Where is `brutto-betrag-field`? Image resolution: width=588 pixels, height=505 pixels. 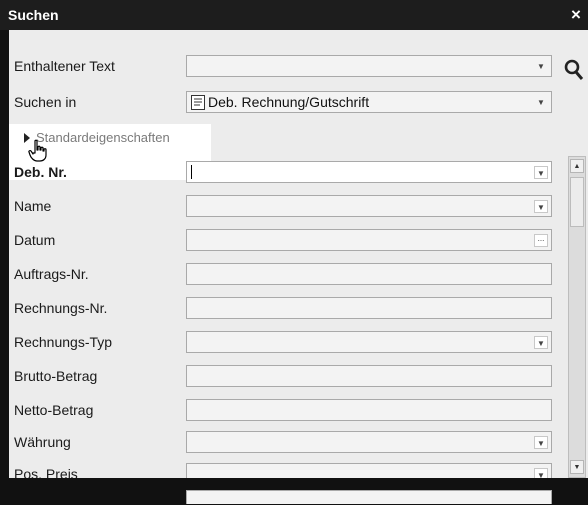
brutto-betrag-field is located at coordinates (369, 376).